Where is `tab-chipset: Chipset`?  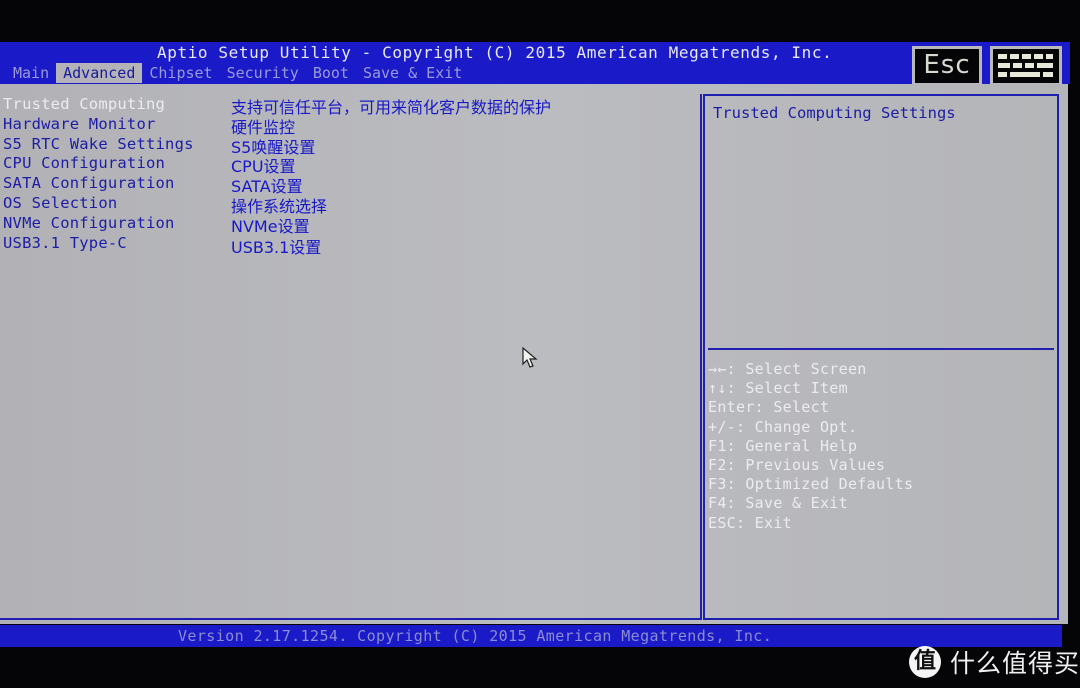
tab-chipset: Chipset is located at coordinates (180, 73).